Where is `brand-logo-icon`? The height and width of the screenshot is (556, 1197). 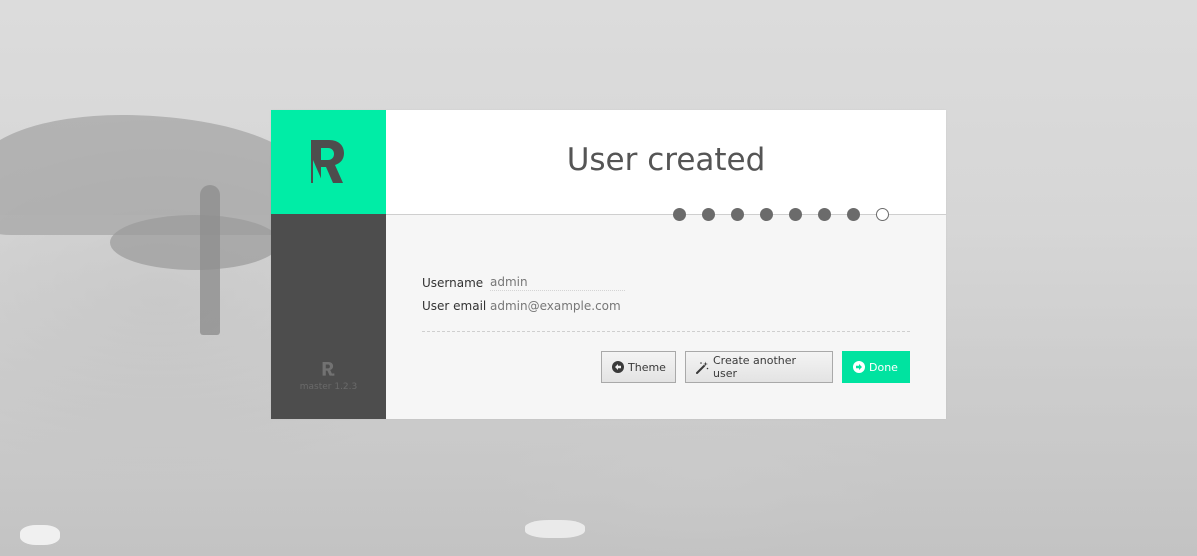
brand-logo-icon is located at coordinates (327, 161).